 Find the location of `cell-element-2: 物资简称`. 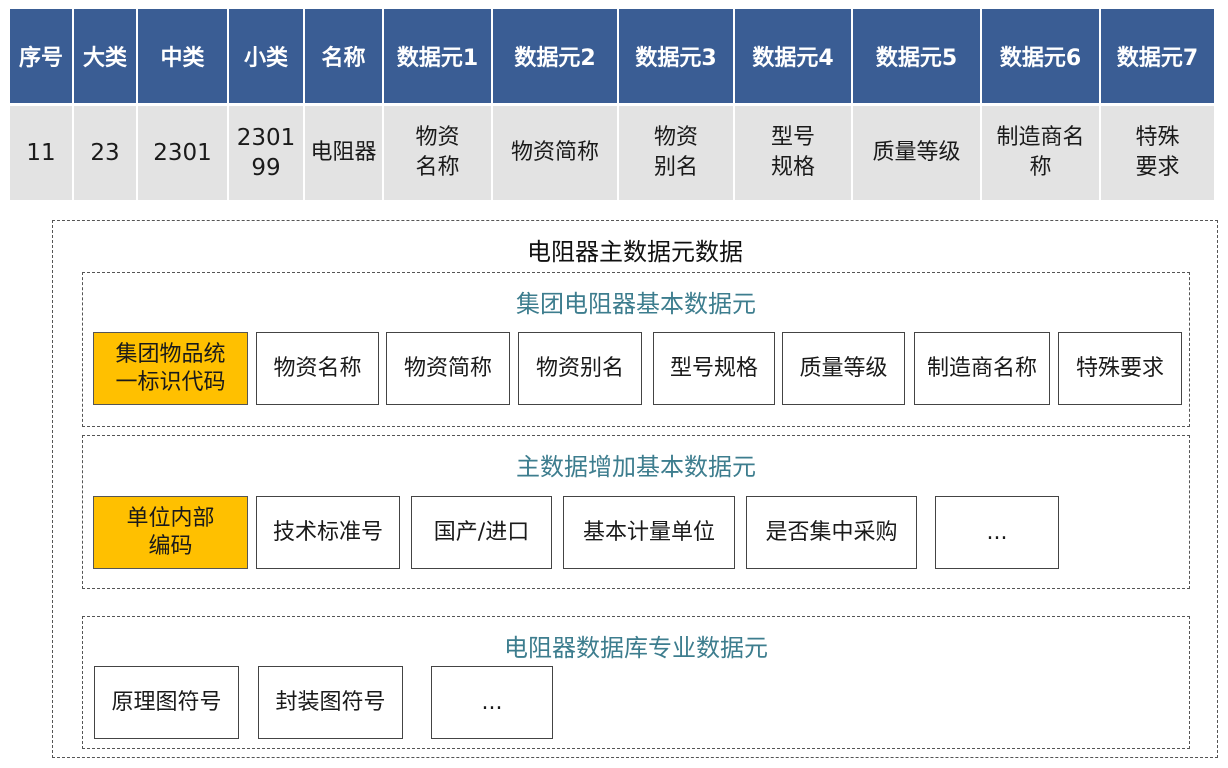

cell-element-2: 物资简称 is located at coordinates (555, 153).